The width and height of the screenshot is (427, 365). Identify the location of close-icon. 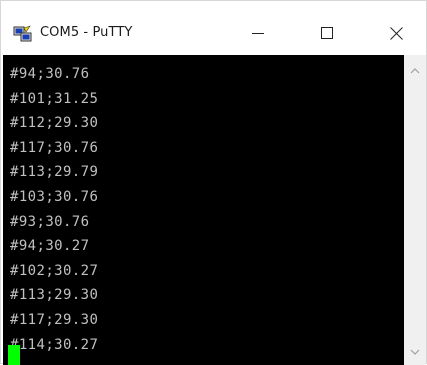
(396, 33).